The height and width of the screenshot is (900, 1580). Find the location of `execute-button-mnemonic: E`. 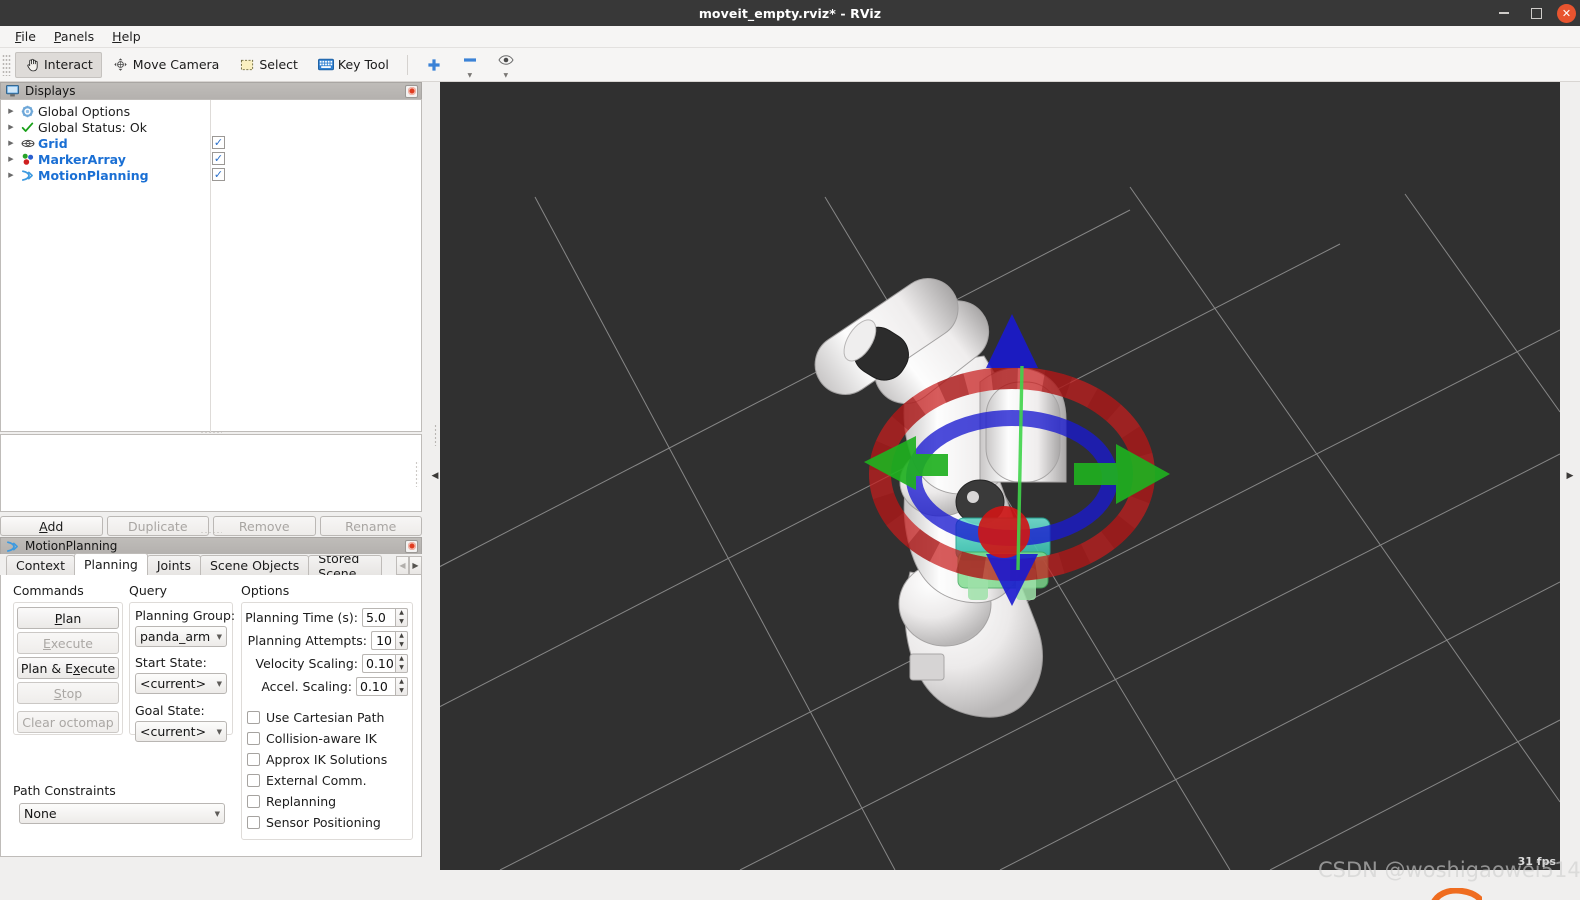

execute-button-mnemonic: E is located at coordinates (47, 643).